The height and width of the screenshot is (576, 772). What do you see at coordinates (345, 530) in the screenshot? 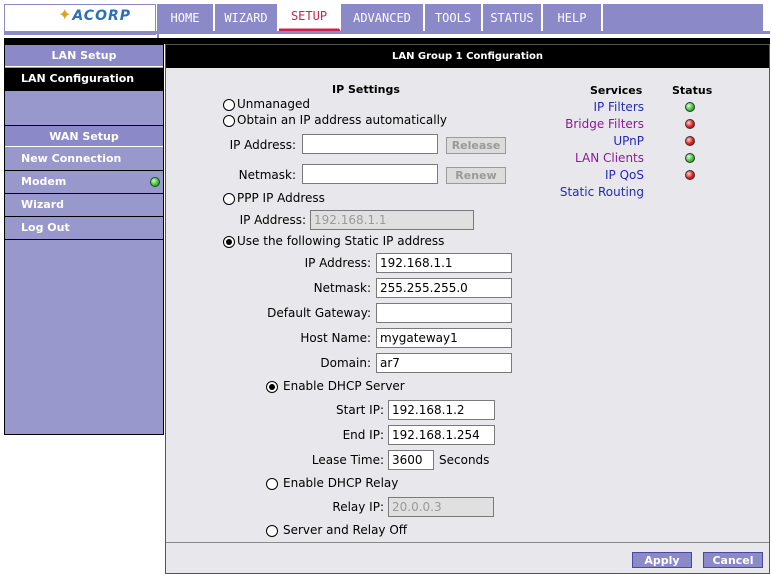
I see `server-relay-off-label: Server and Relay Off` at bounding box center [345, 530].